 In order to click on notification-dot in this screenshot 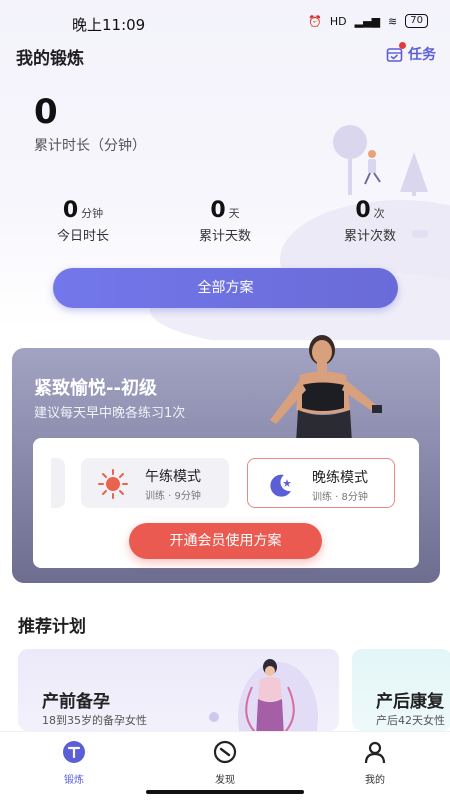, I will do `click(402, 45)`.